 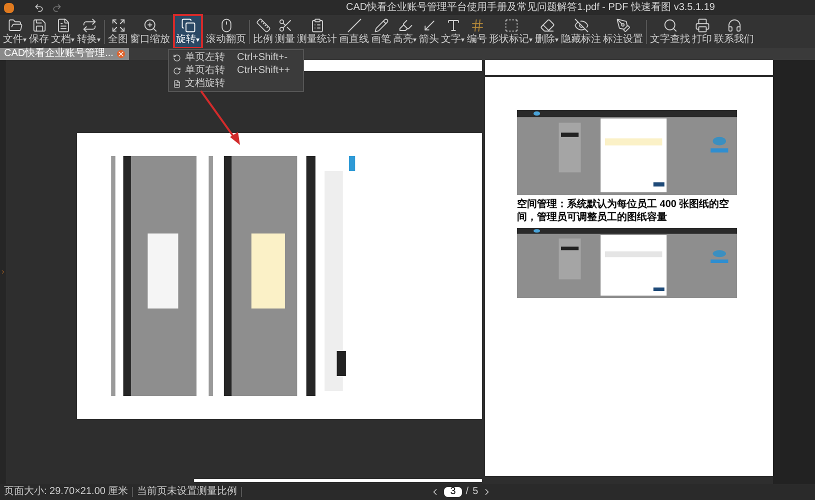 I want to click on rotate-right-icon, so click(x=177, y=70).